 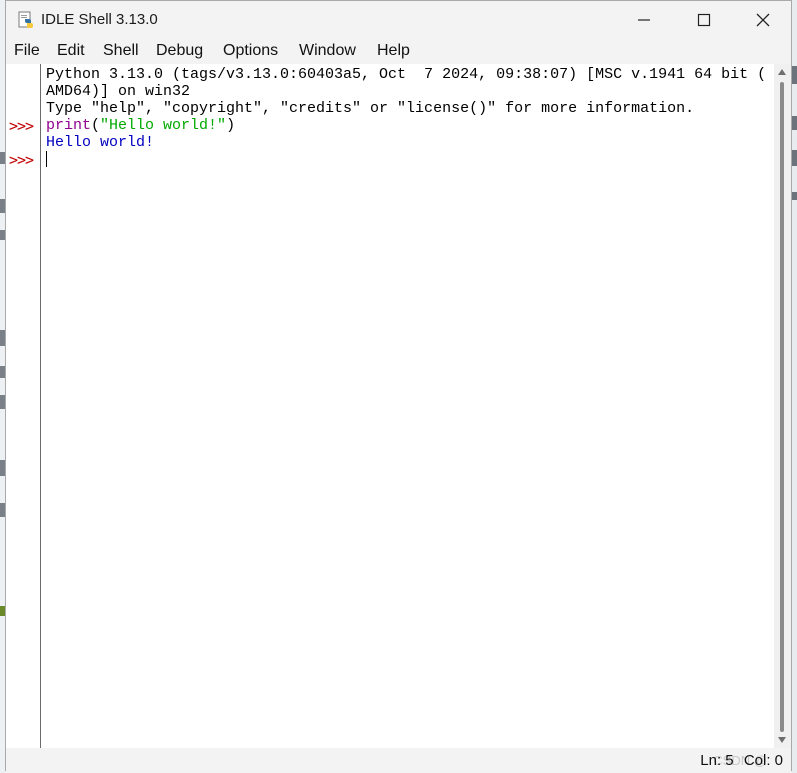 What do you see at coordinates (738, 760) in the screenshot?
I see `cursor-position: Ln: 5 Col: 0` at bounding box center [738, 760].